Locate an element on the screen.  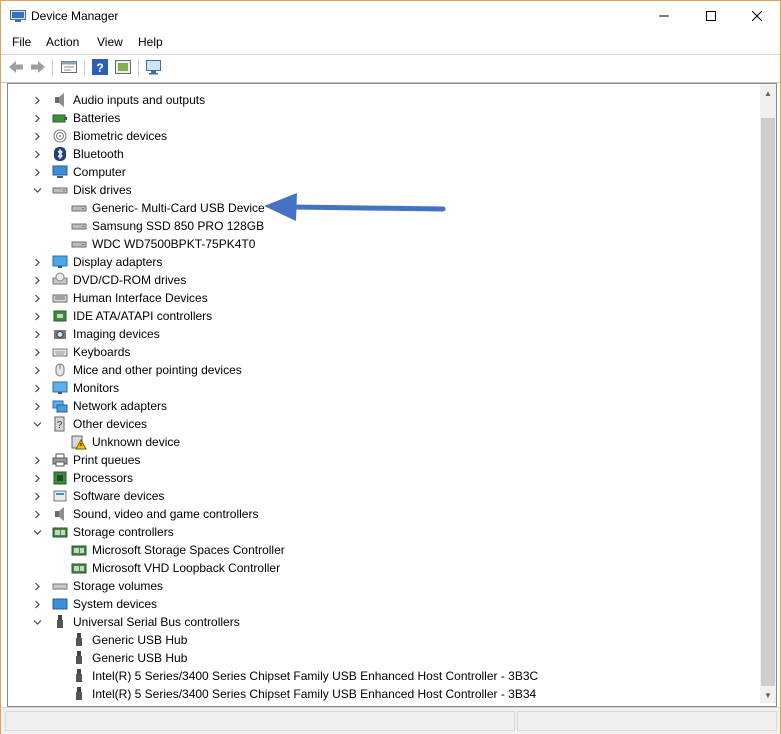
tree-category: DVD/CD-ROM drives is located at coordinates (109, 280).